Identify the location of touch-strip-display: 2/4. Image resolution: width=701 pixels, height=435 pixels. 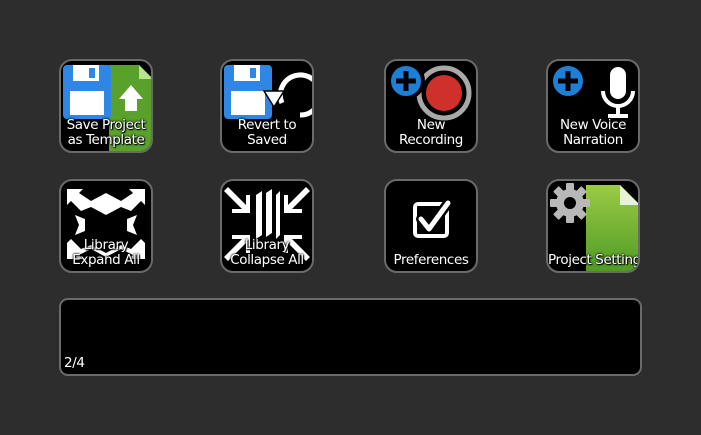
(350, 337).